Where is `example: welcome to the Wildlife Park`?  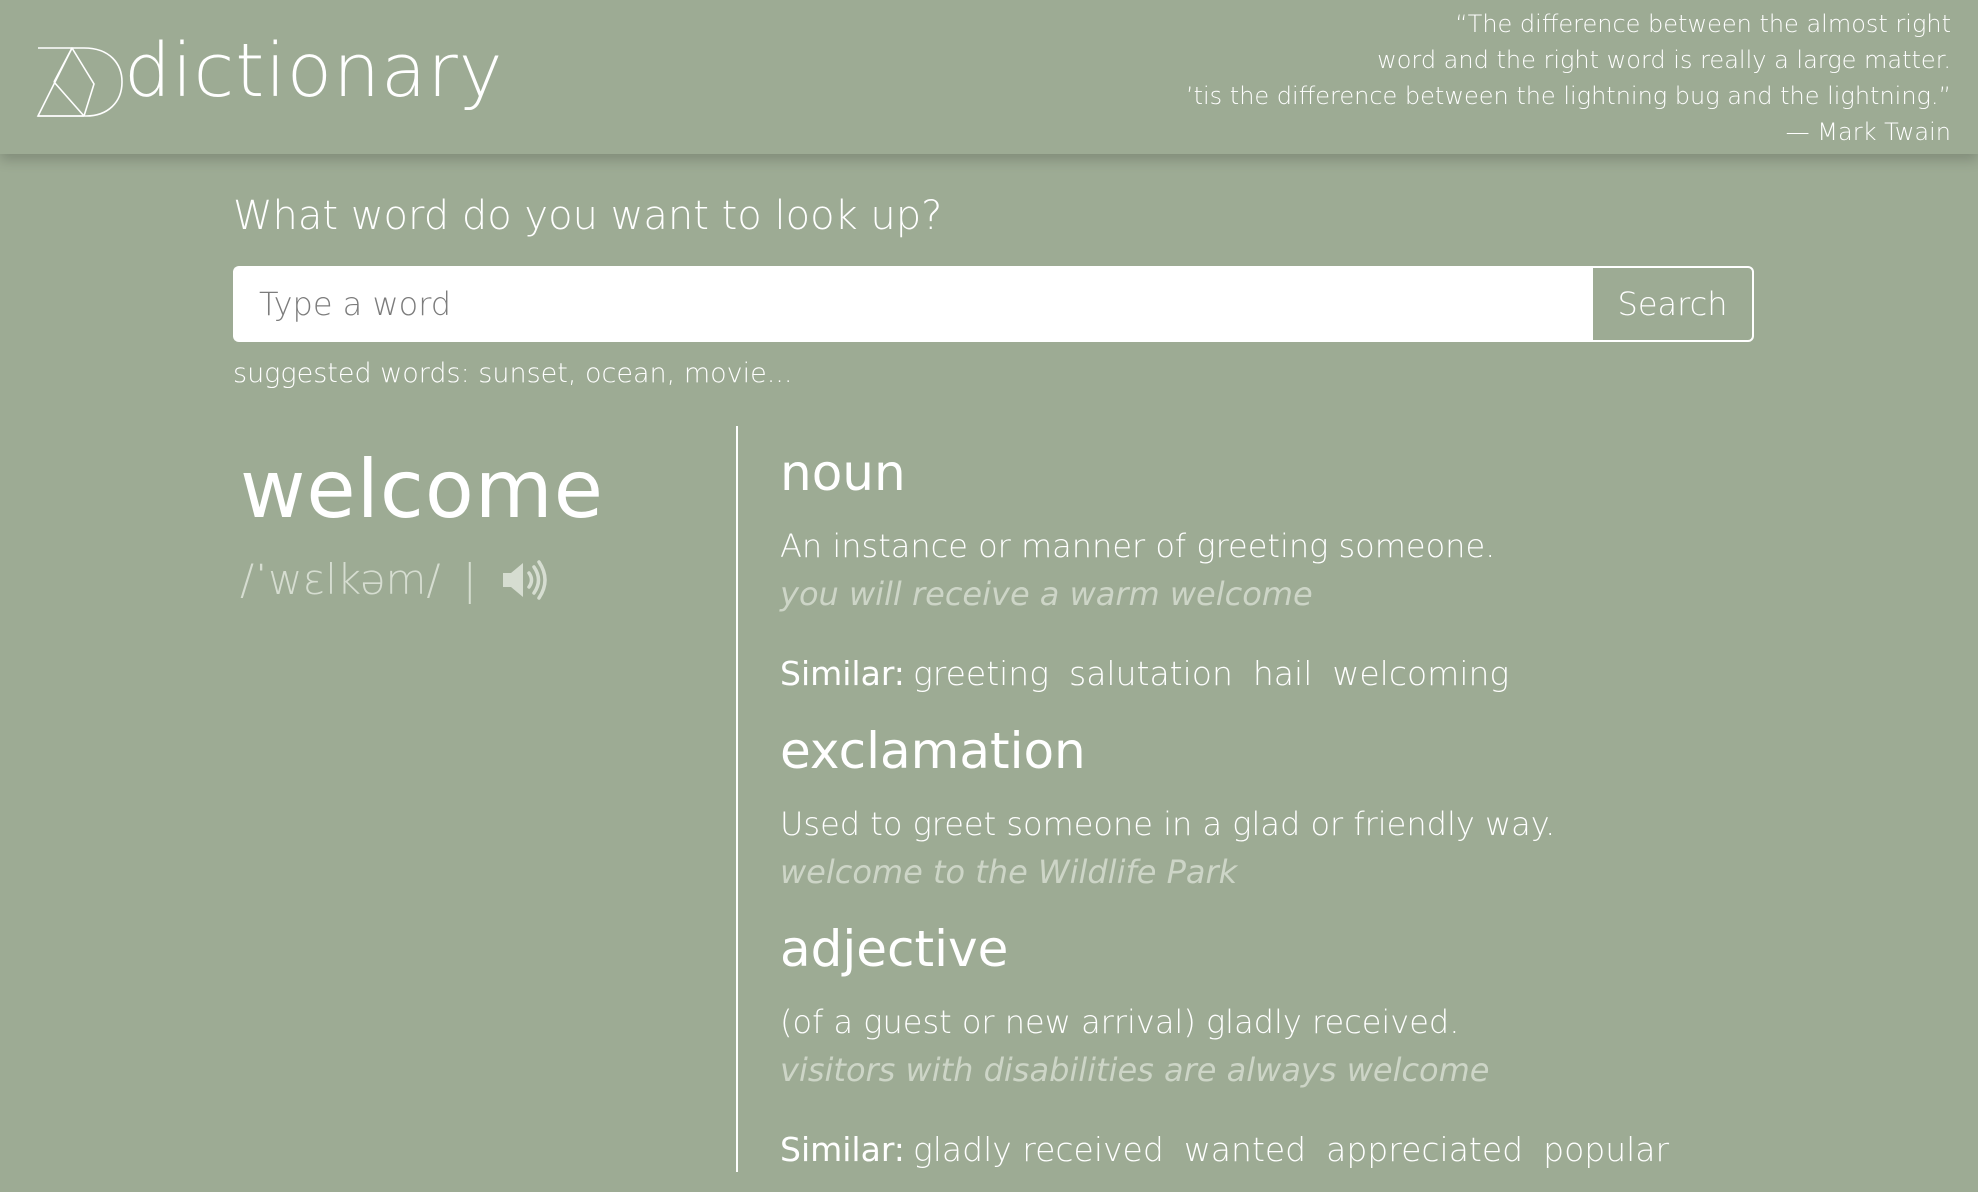
example: welcome to the Wildlife Park is located at coordinates (1009, 872).